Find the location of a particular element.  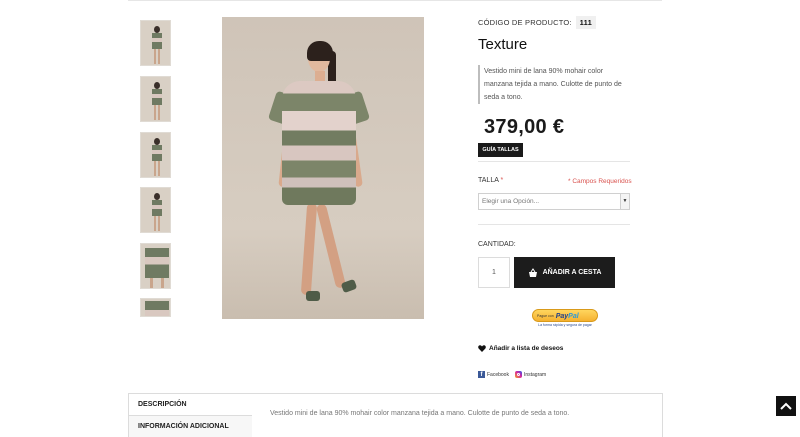

scroll-to-top-button is located at coordinates (786, 406).